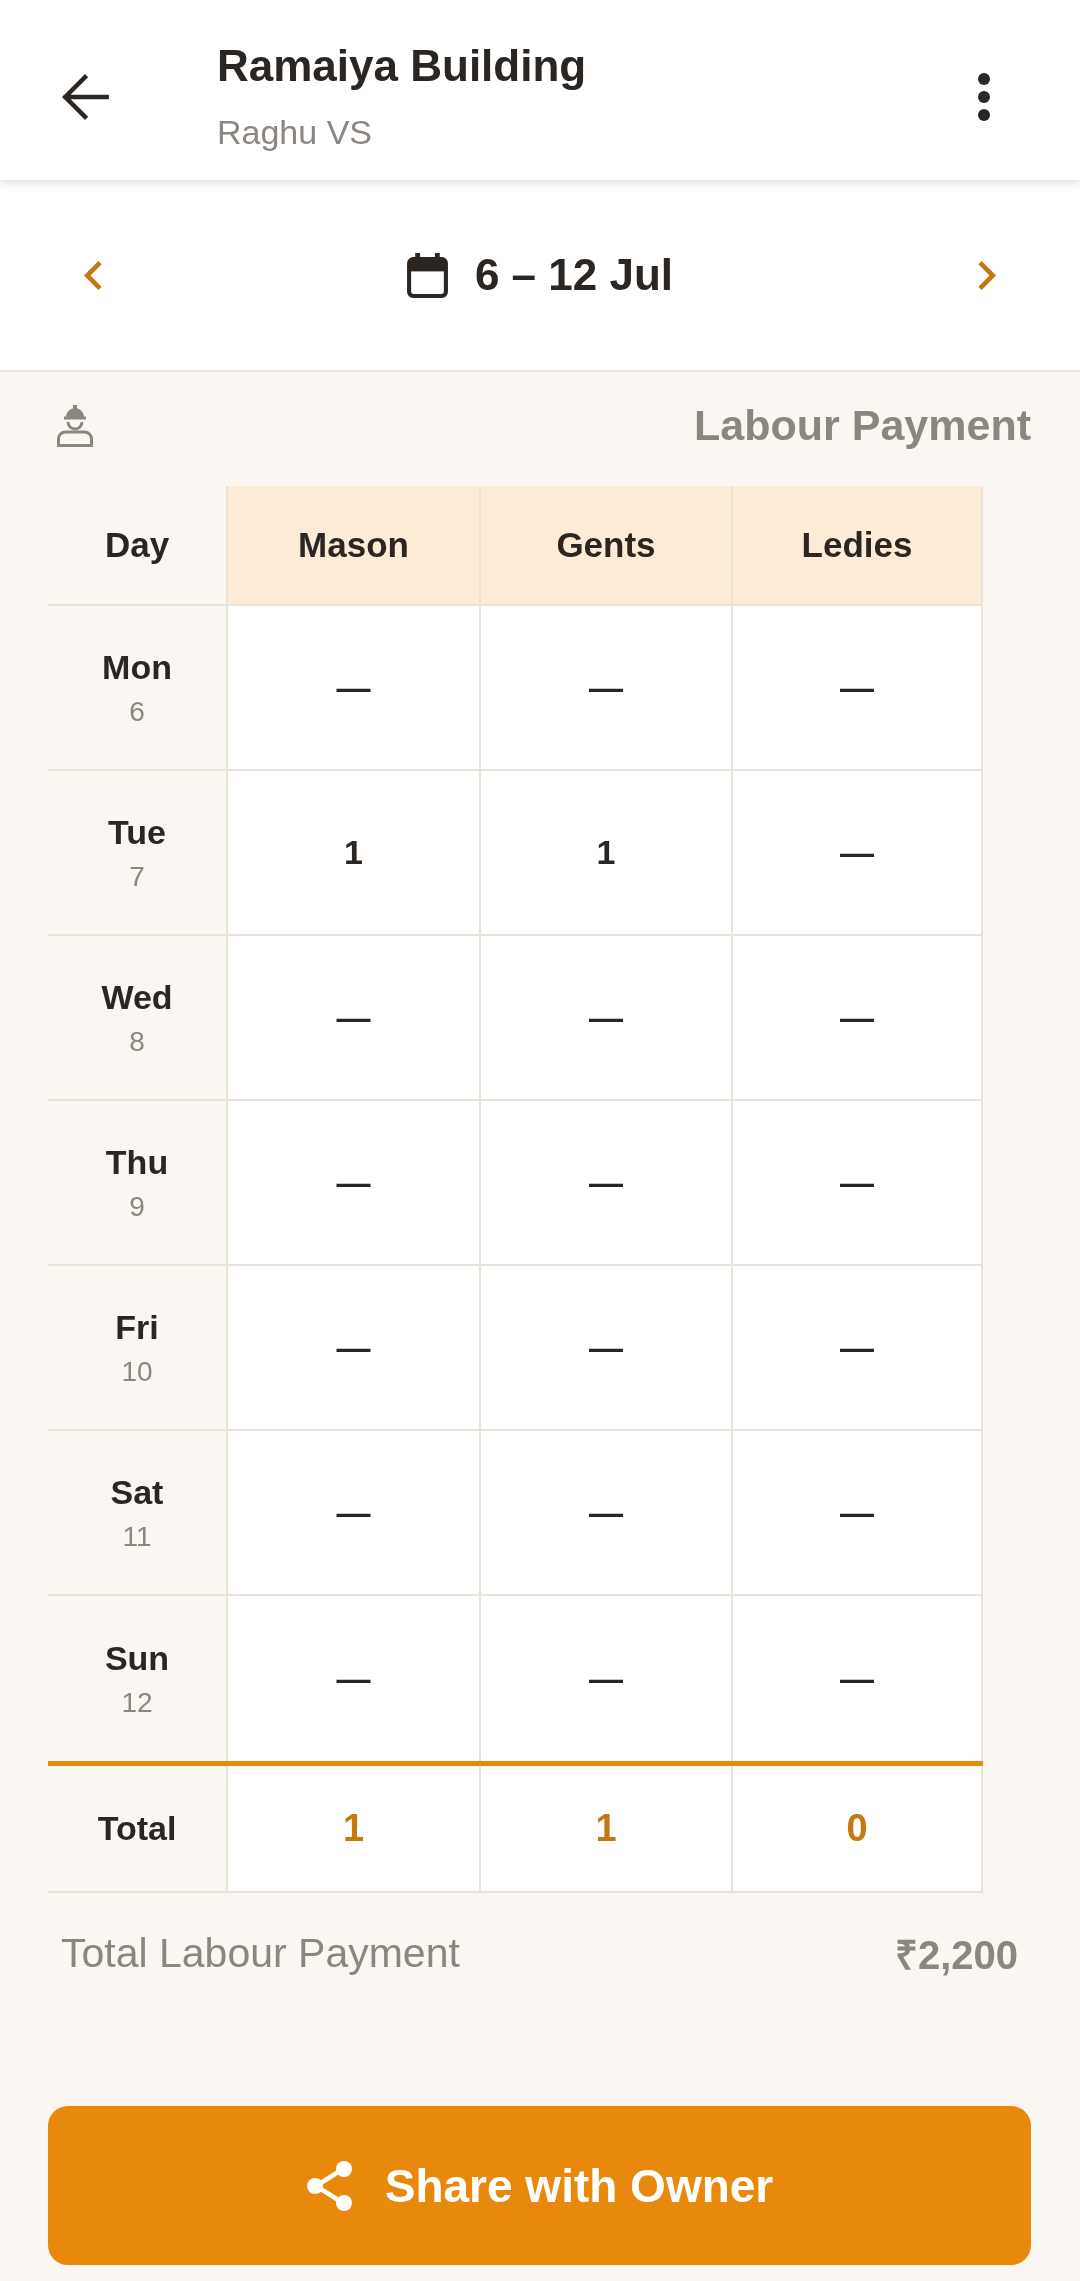 The width and height of the screenshot is (1080, 2281). What do you see at coordinates (93, 275) in the screenshot?
I see `chevron-left-icon` at bounding box center [93, 275].